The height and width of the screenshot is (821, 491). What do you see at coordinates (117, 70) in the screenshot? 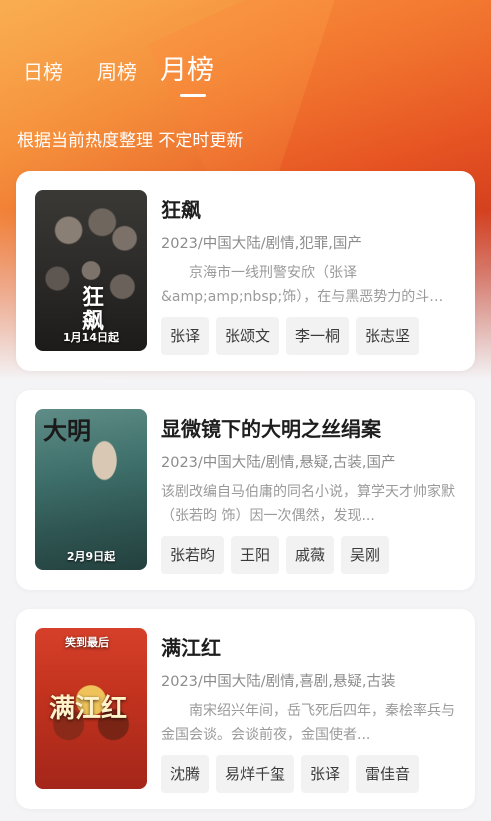
I see `tab-weekly: 周榜` at bounding box center [117, 70].